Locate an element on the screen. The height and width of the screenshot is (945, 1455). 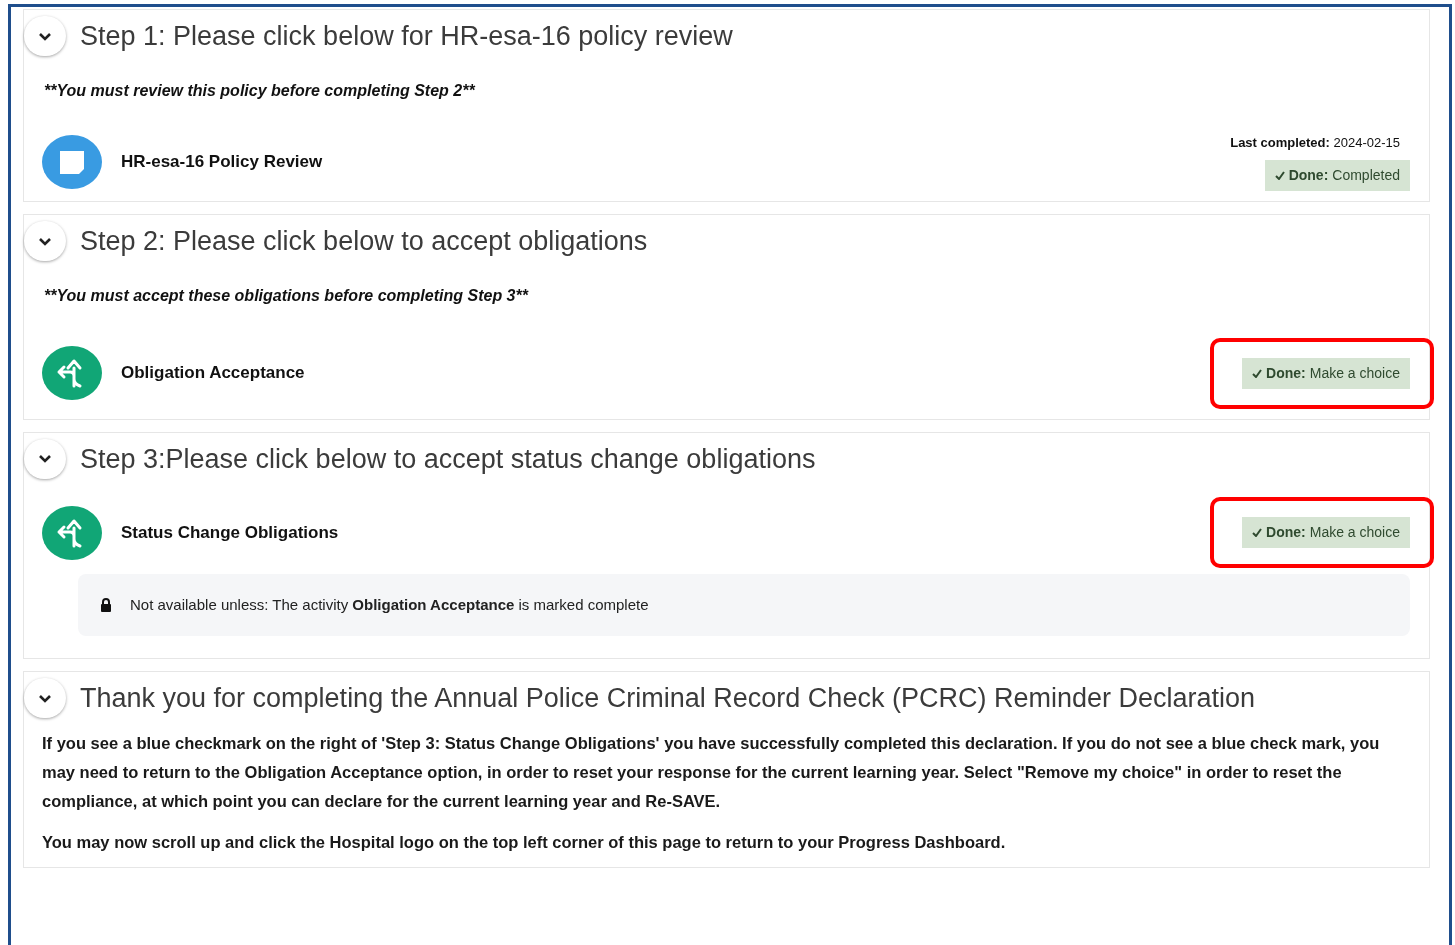
section-title: Step 1: Please click below for HR-esa-16 policy review is located at coordinates (406, 36).